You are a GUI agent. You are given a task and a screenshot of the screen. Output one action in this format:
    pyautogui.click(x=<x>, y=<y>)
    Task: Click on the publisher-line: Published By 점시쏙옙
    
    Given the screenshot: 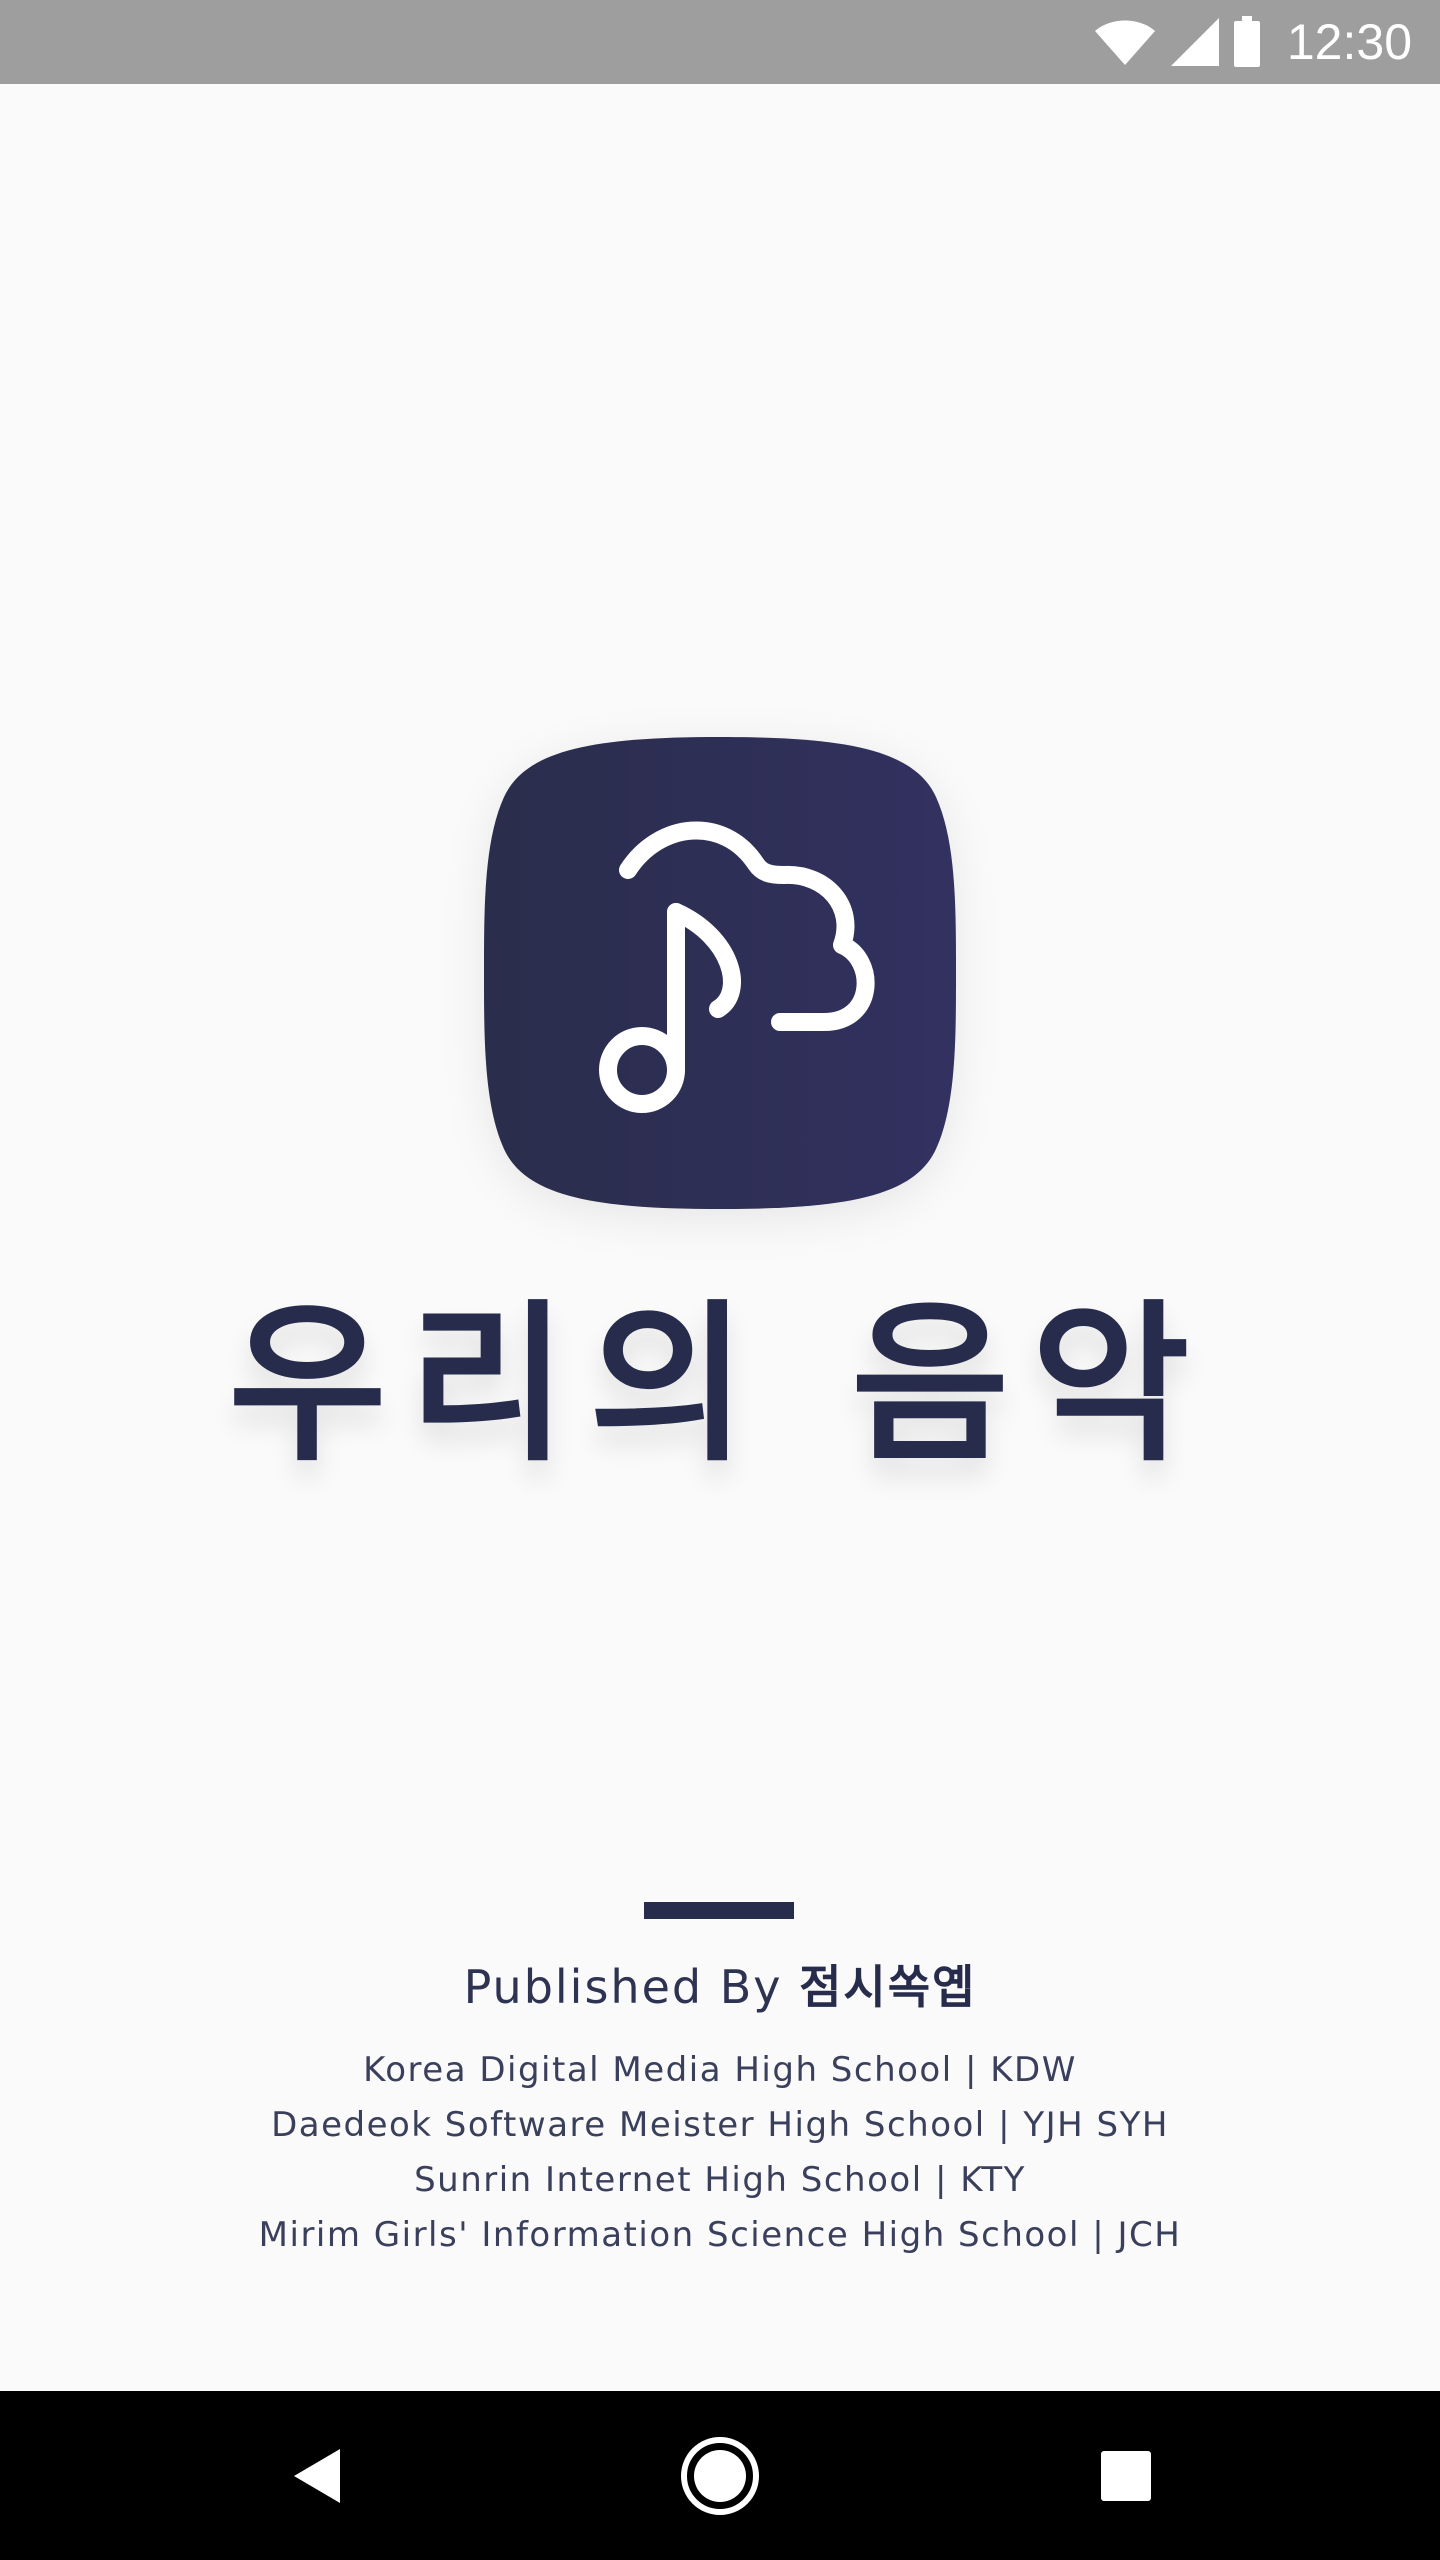 What is the action you would take?
    pyautogui.click(x=720, y=1987)
    